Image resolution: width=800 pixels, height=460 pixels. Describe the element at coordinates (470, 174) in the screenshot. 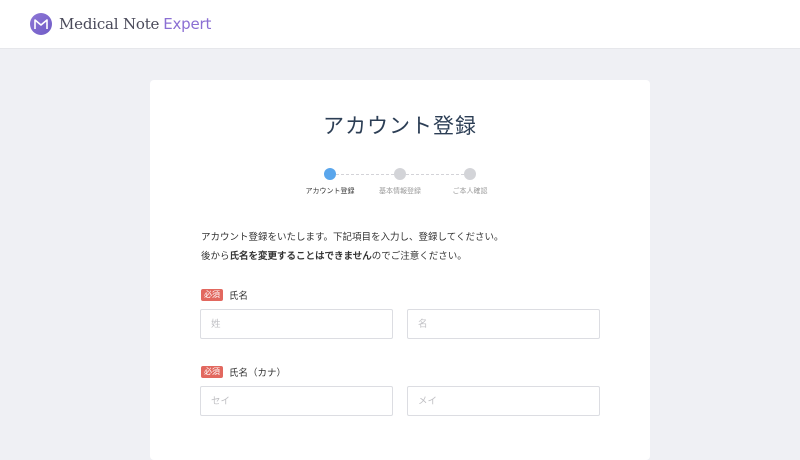

I see `step-3-dot` at that location.